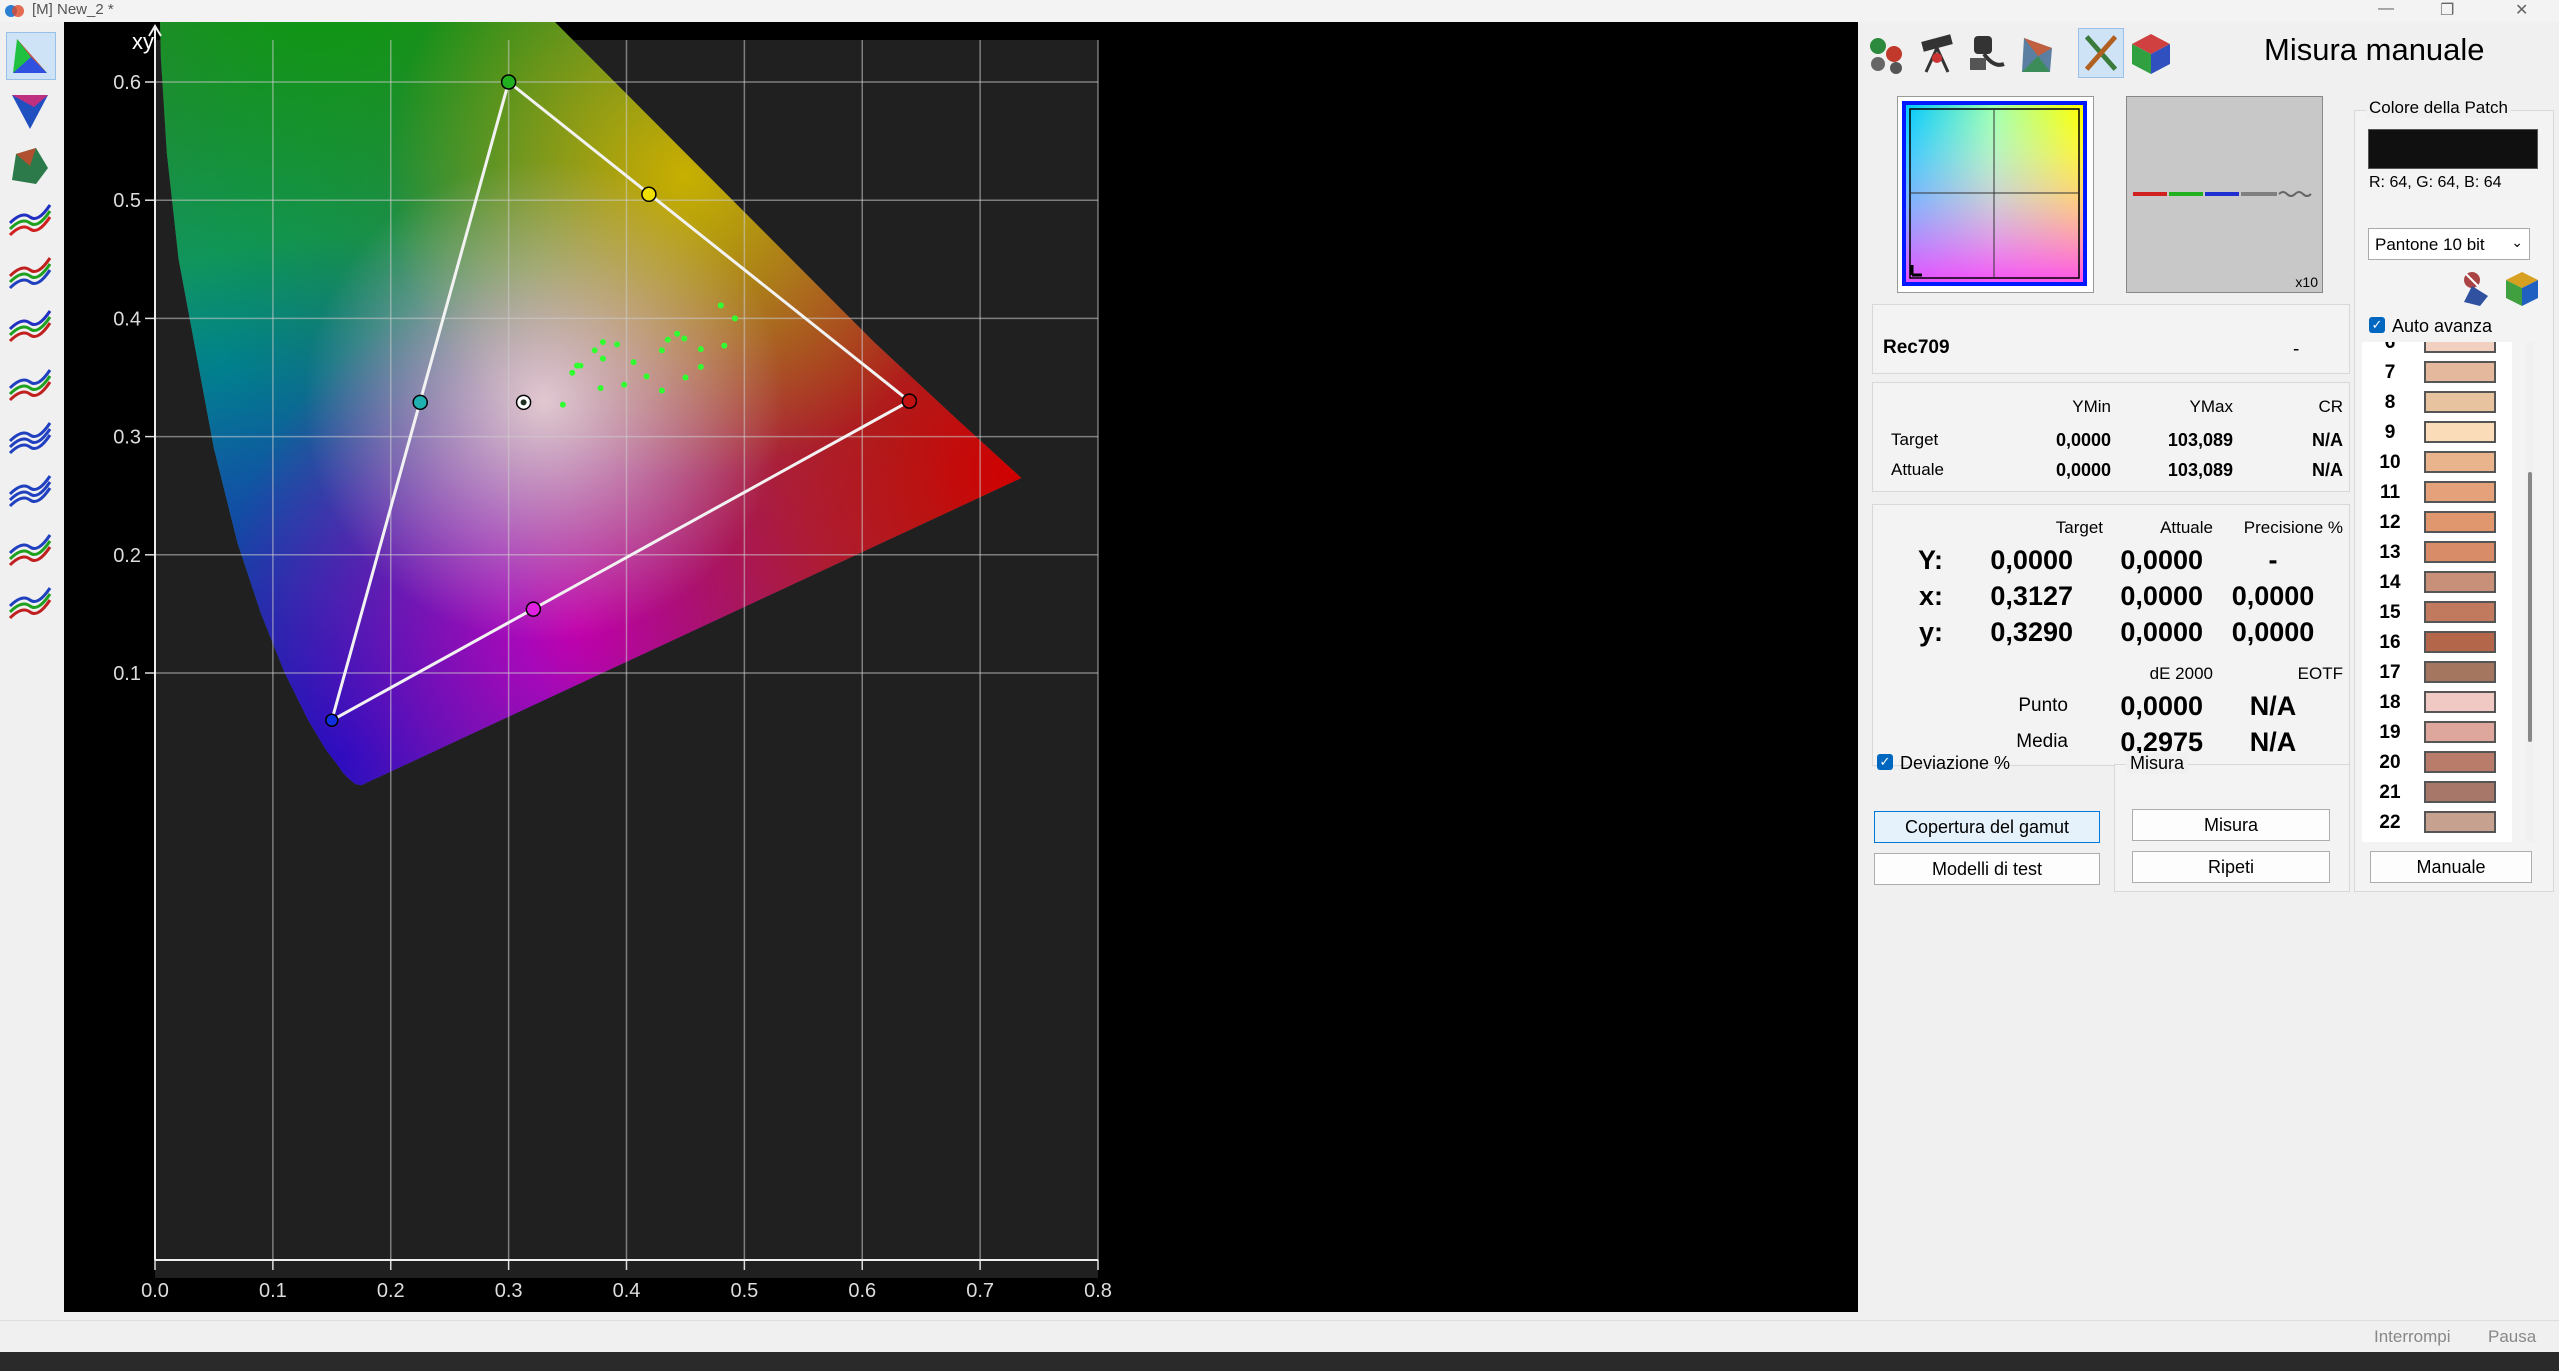  What do you see at coordinates (2390, 672) in the screenshot?
I see `patch-number: 17` at bounding box center [2390, 672].